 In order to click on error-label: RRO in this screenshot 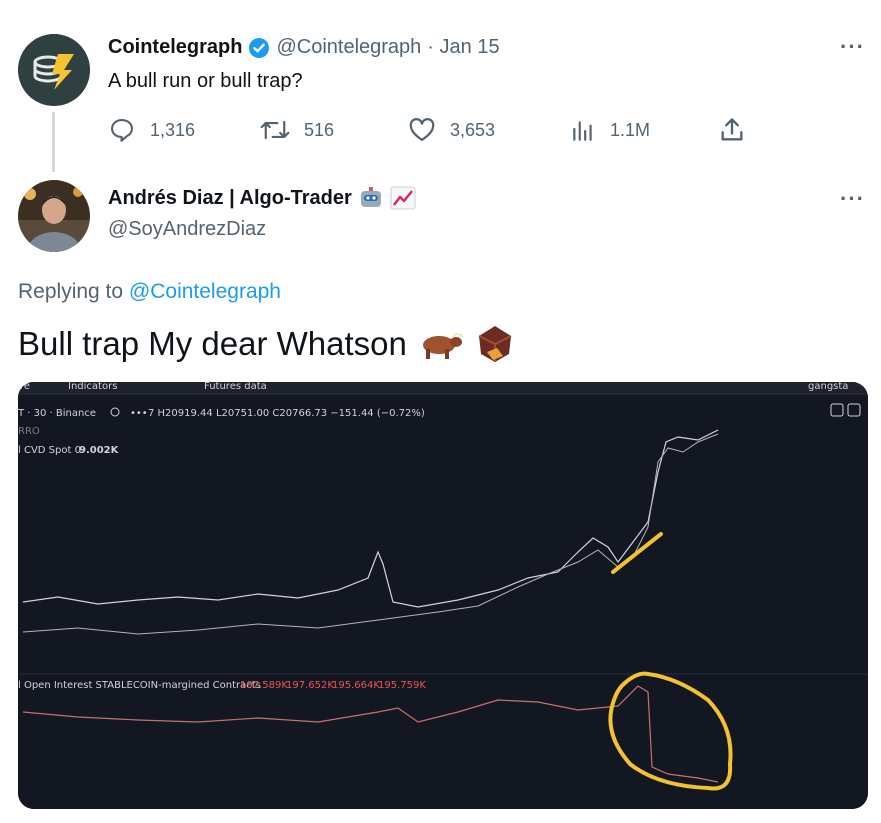, I will do `click(29, 431)`.